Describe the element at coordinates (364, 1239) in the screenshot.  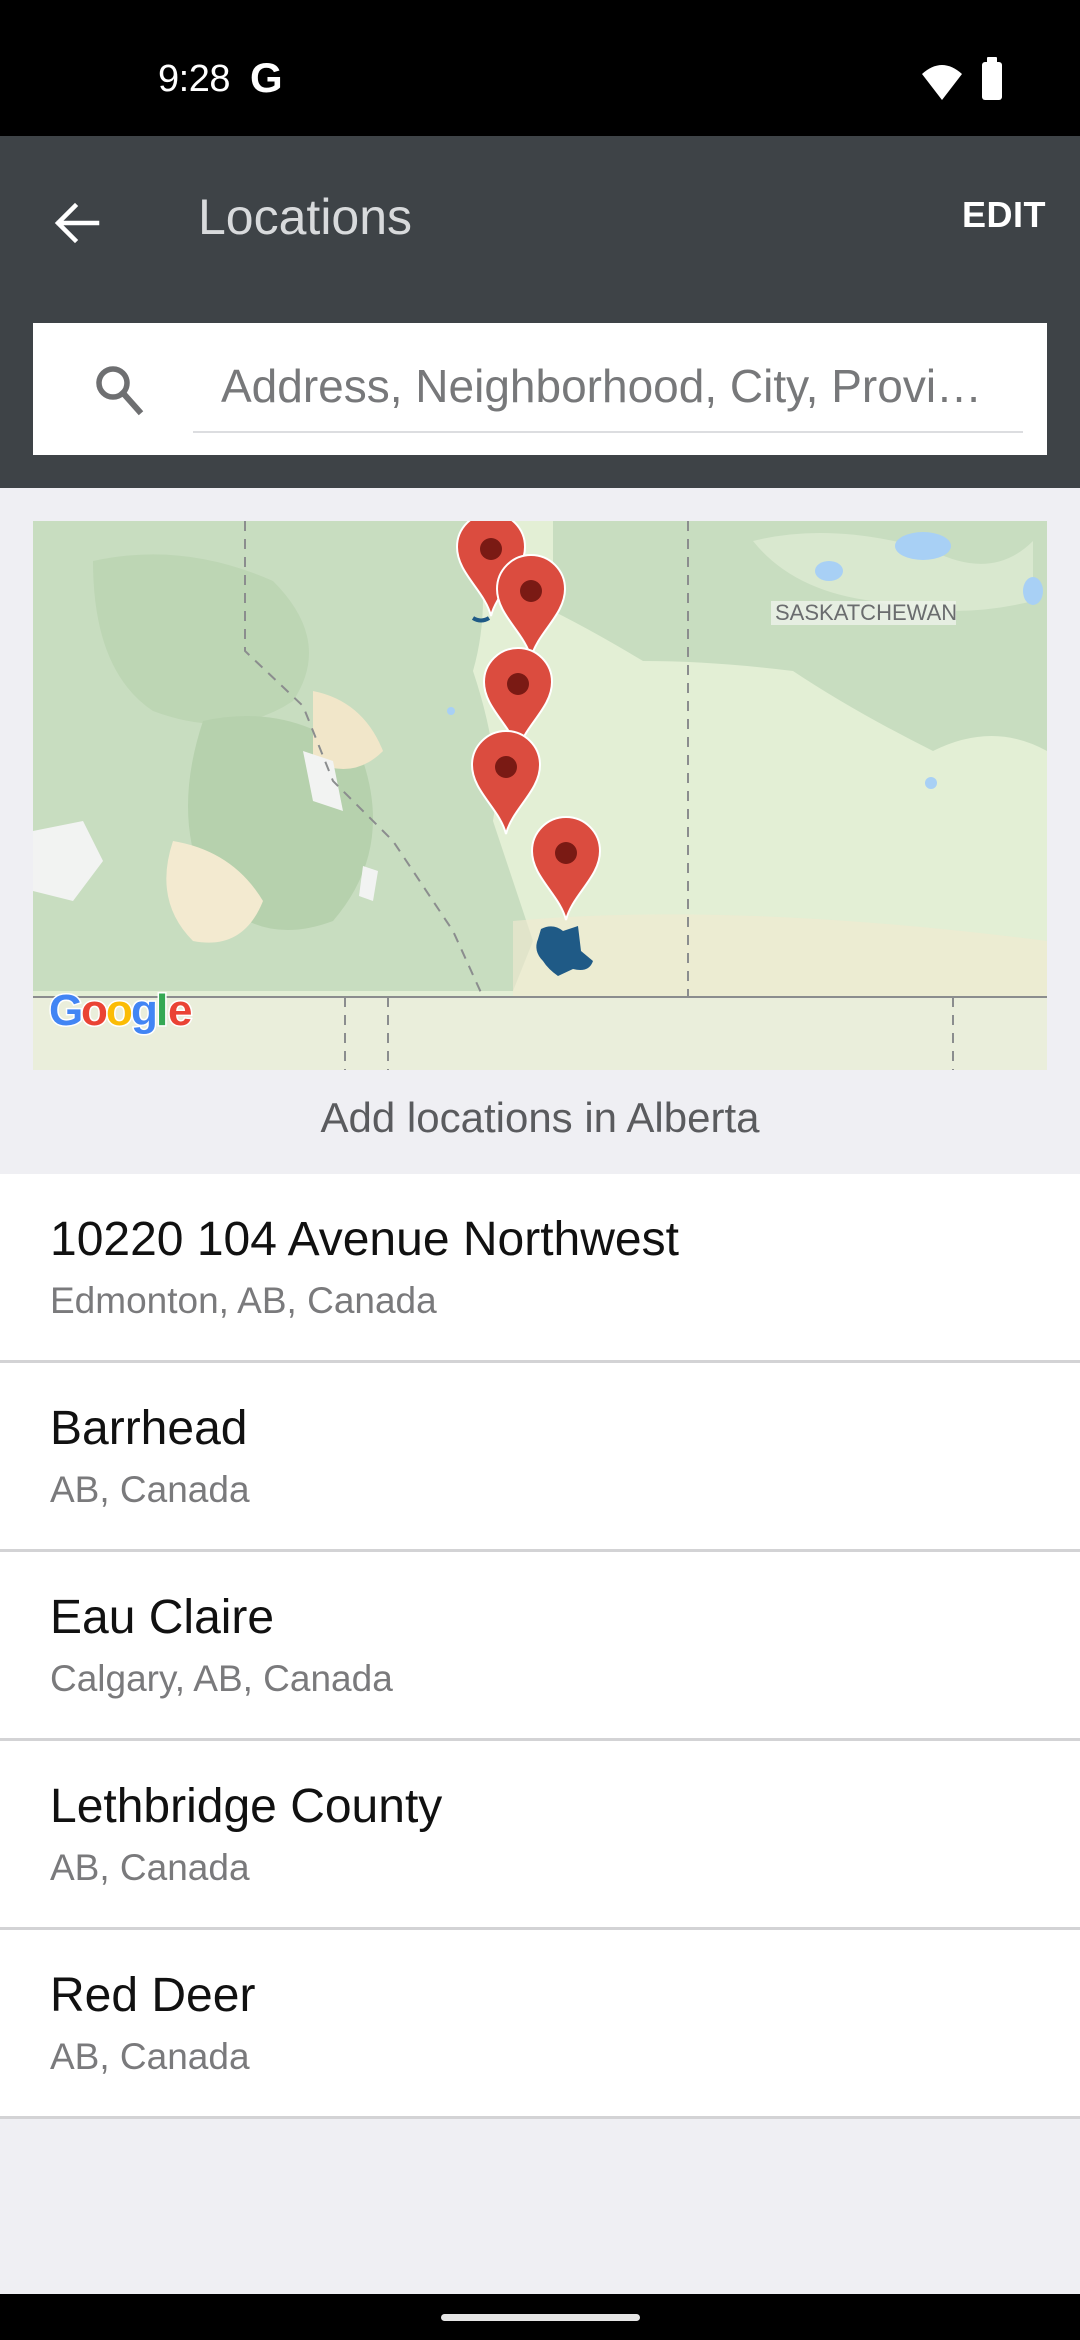
I see `location-title: 10220 104 Avenue Northwest` at that location.